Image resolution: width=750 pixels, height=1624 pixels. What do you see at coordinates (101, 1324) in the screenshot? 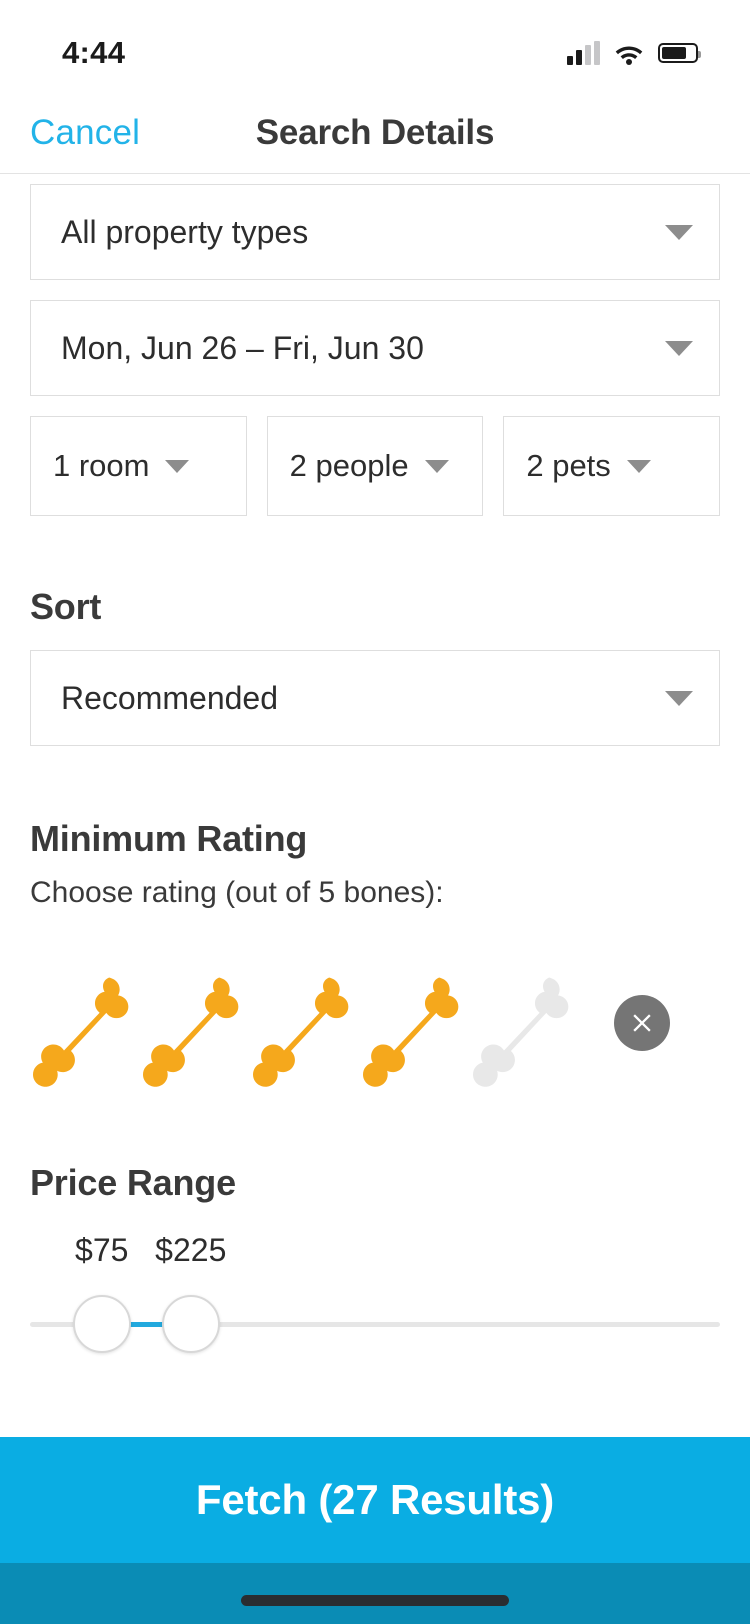
I see `slider-handle-min` at bounding box center [101, 1324].